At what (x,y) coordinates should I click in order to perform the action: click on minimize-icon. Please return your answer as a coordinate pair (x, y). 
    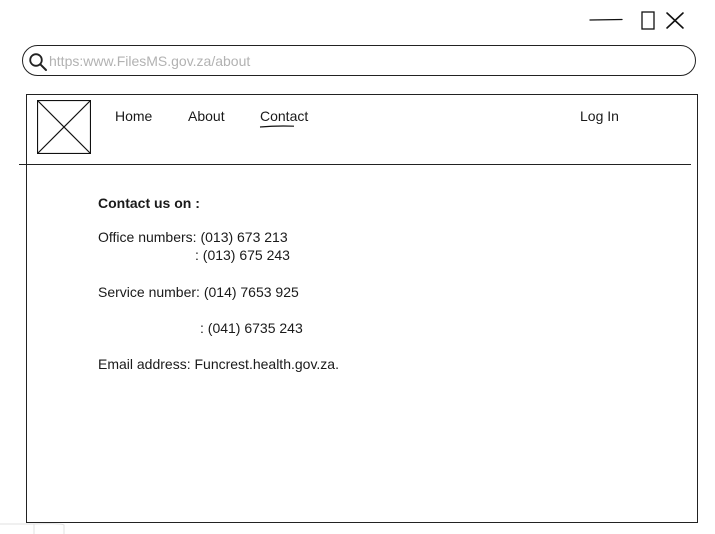
    Looking at the image, I should click on (606, 19).